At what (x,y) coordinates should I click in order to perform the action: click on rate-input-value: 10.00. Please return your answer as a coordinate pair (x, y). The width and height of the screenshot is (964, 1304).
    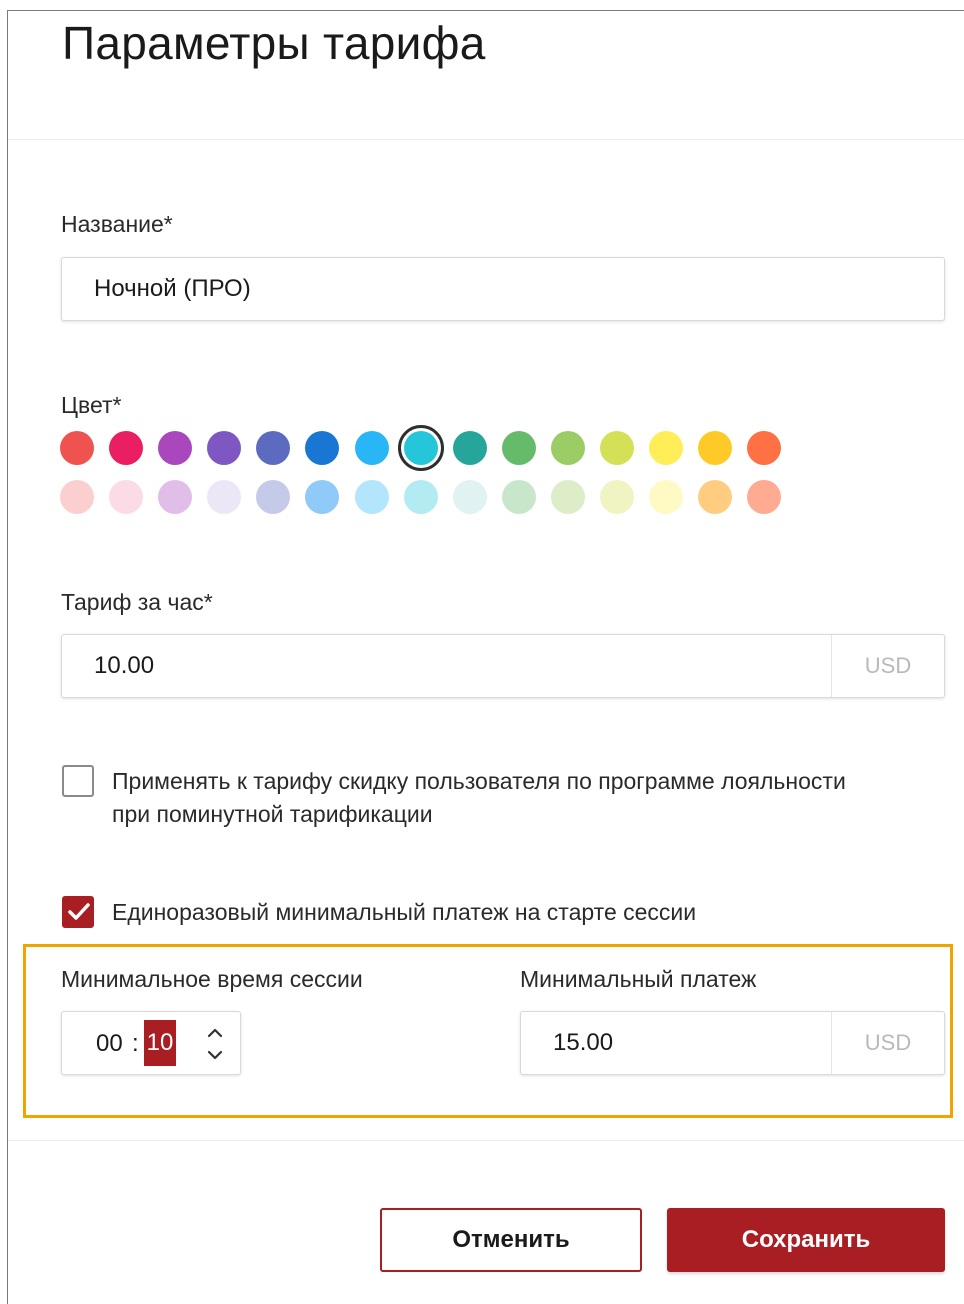
    Looking at the image, I should click on (124, 665).